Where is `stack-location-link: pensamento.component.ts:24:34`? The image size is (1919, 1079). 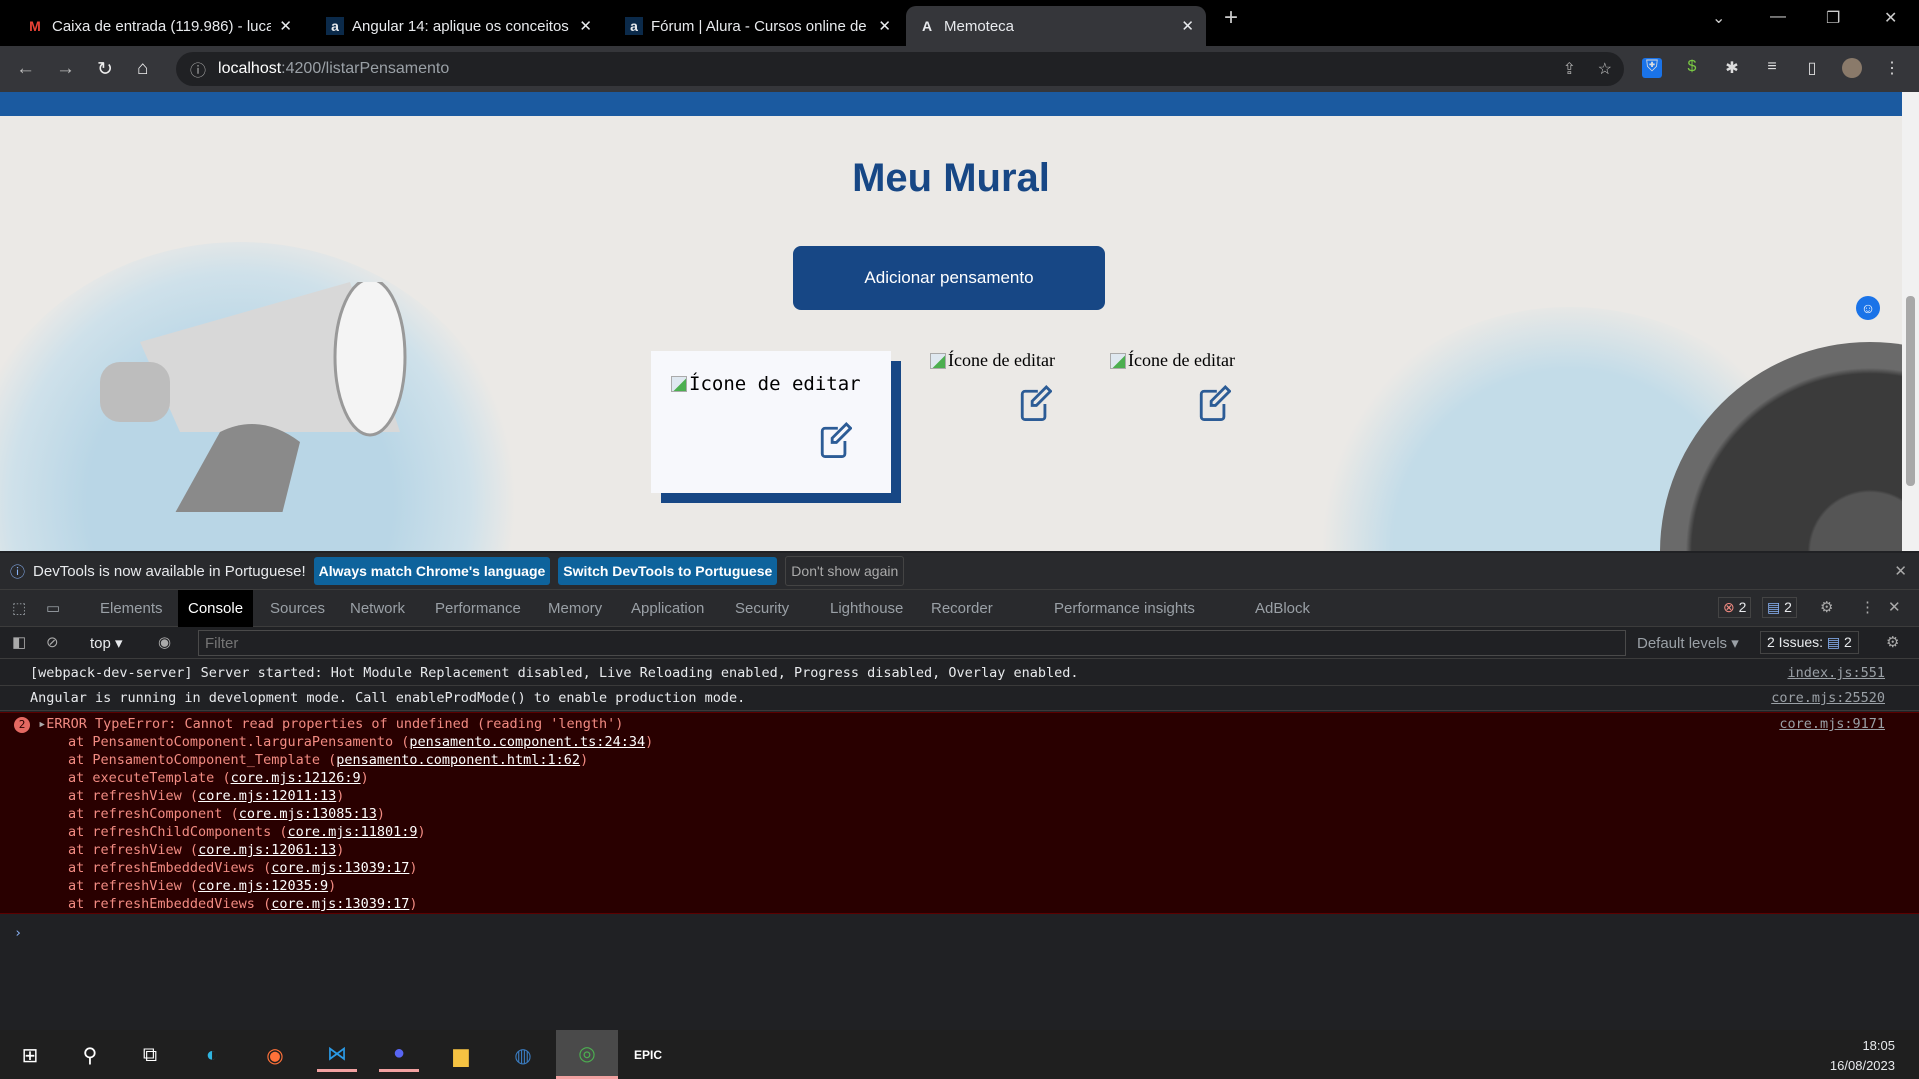 stack-location-link: pensamento.component.ts:24:34 is located at coordinates (527, 742).